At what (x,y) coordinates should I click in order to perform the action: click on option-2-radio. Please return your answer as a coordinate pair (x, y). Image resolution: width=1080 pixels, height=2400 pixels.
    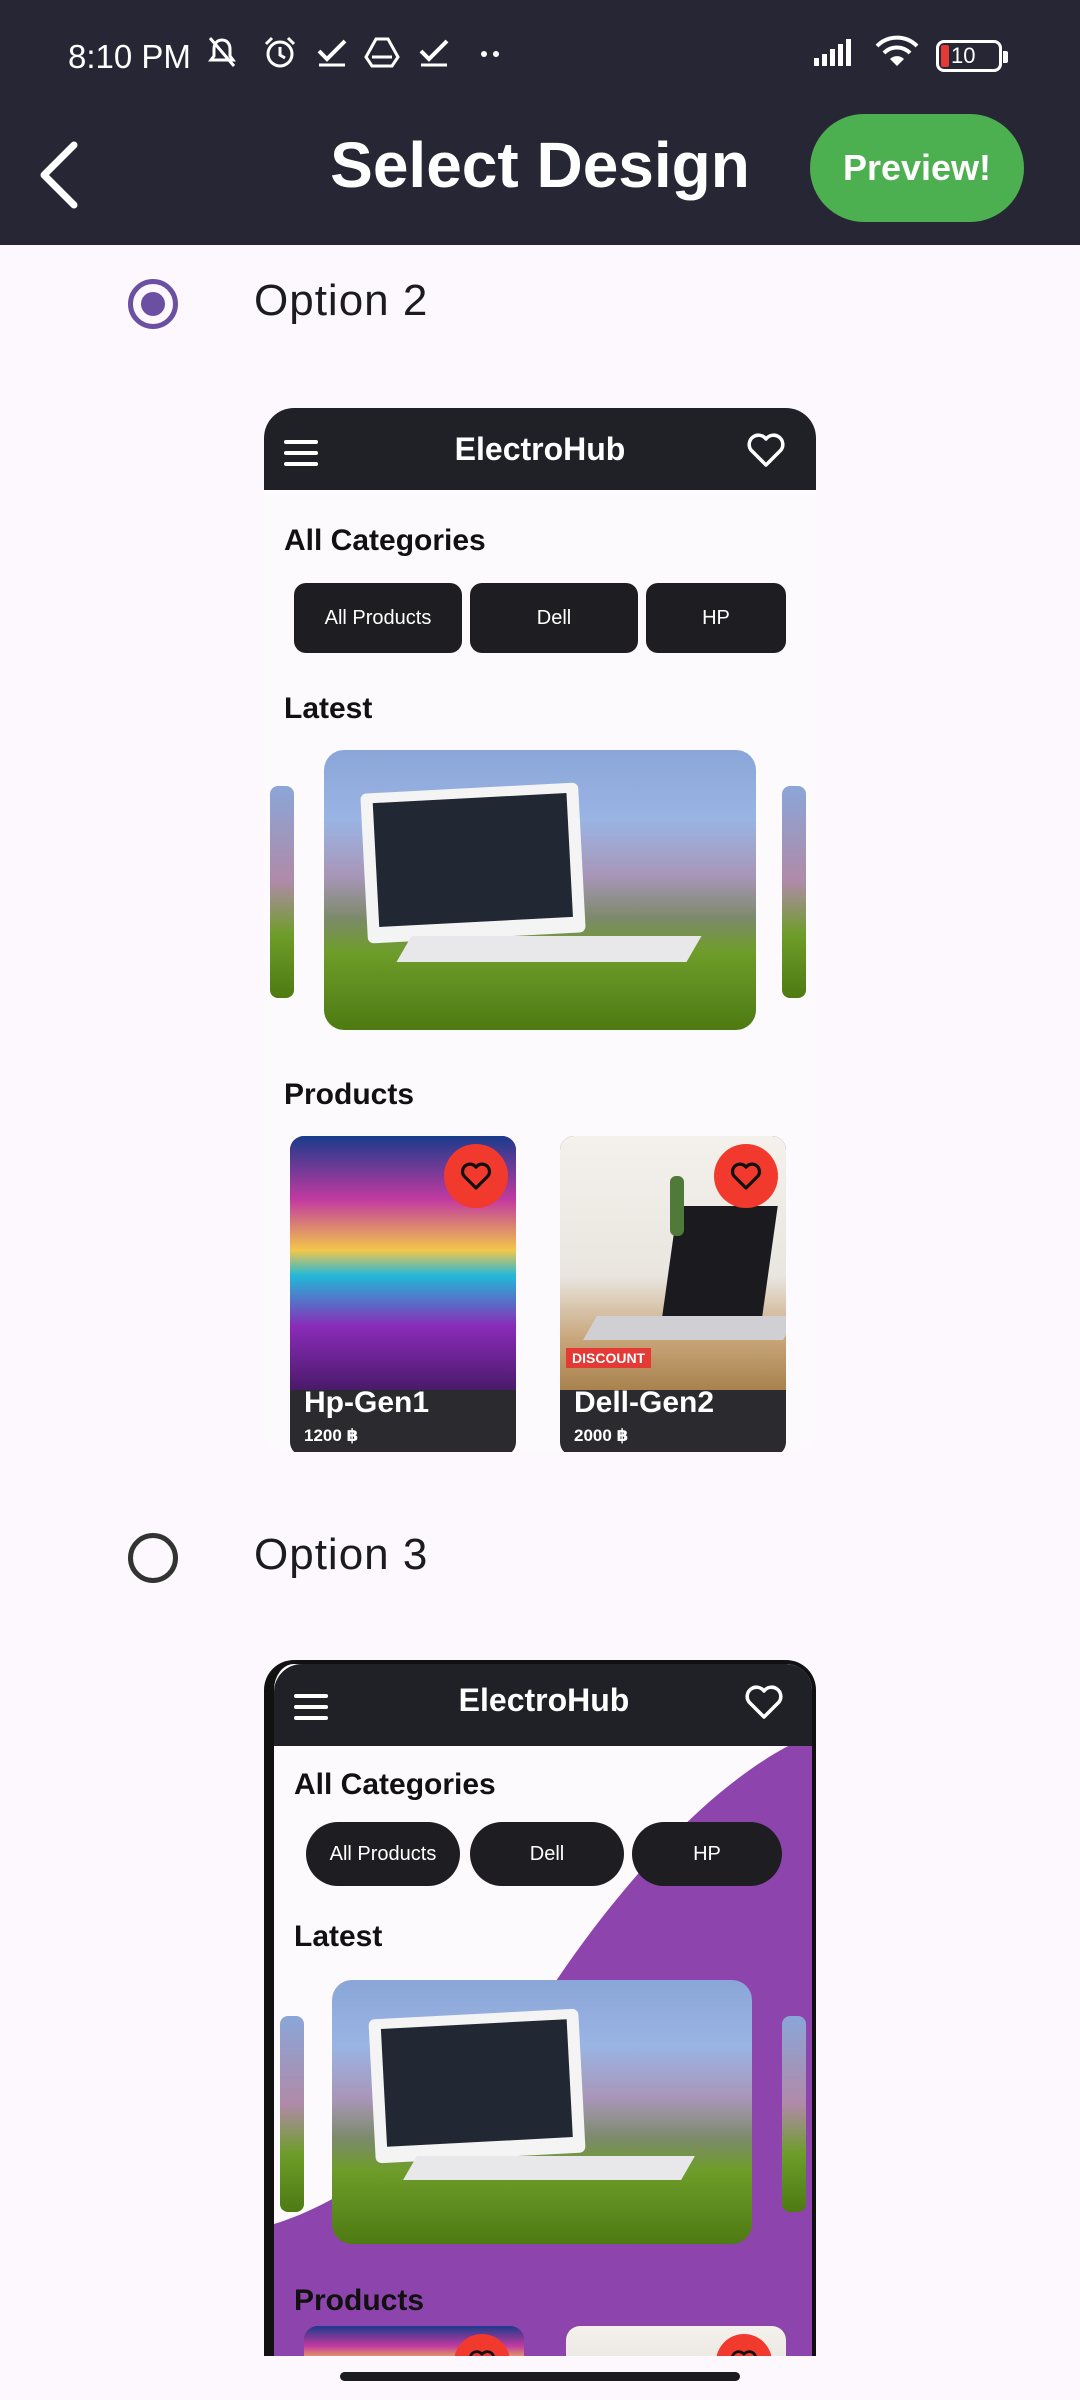
    Looking at the image, I should click on (153, 304).